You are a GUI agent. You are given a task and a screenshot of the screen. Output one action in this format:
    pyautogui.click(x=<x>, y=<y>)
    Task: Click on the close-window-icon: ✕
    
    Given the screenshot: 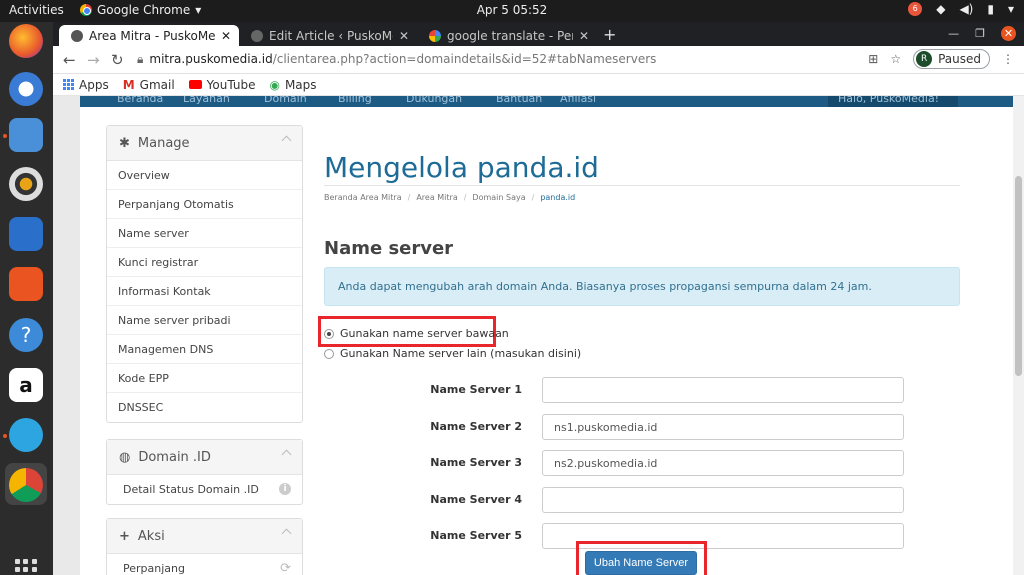 What is the action you would take?
    pyautogui.click(x=1008, y=33)
    